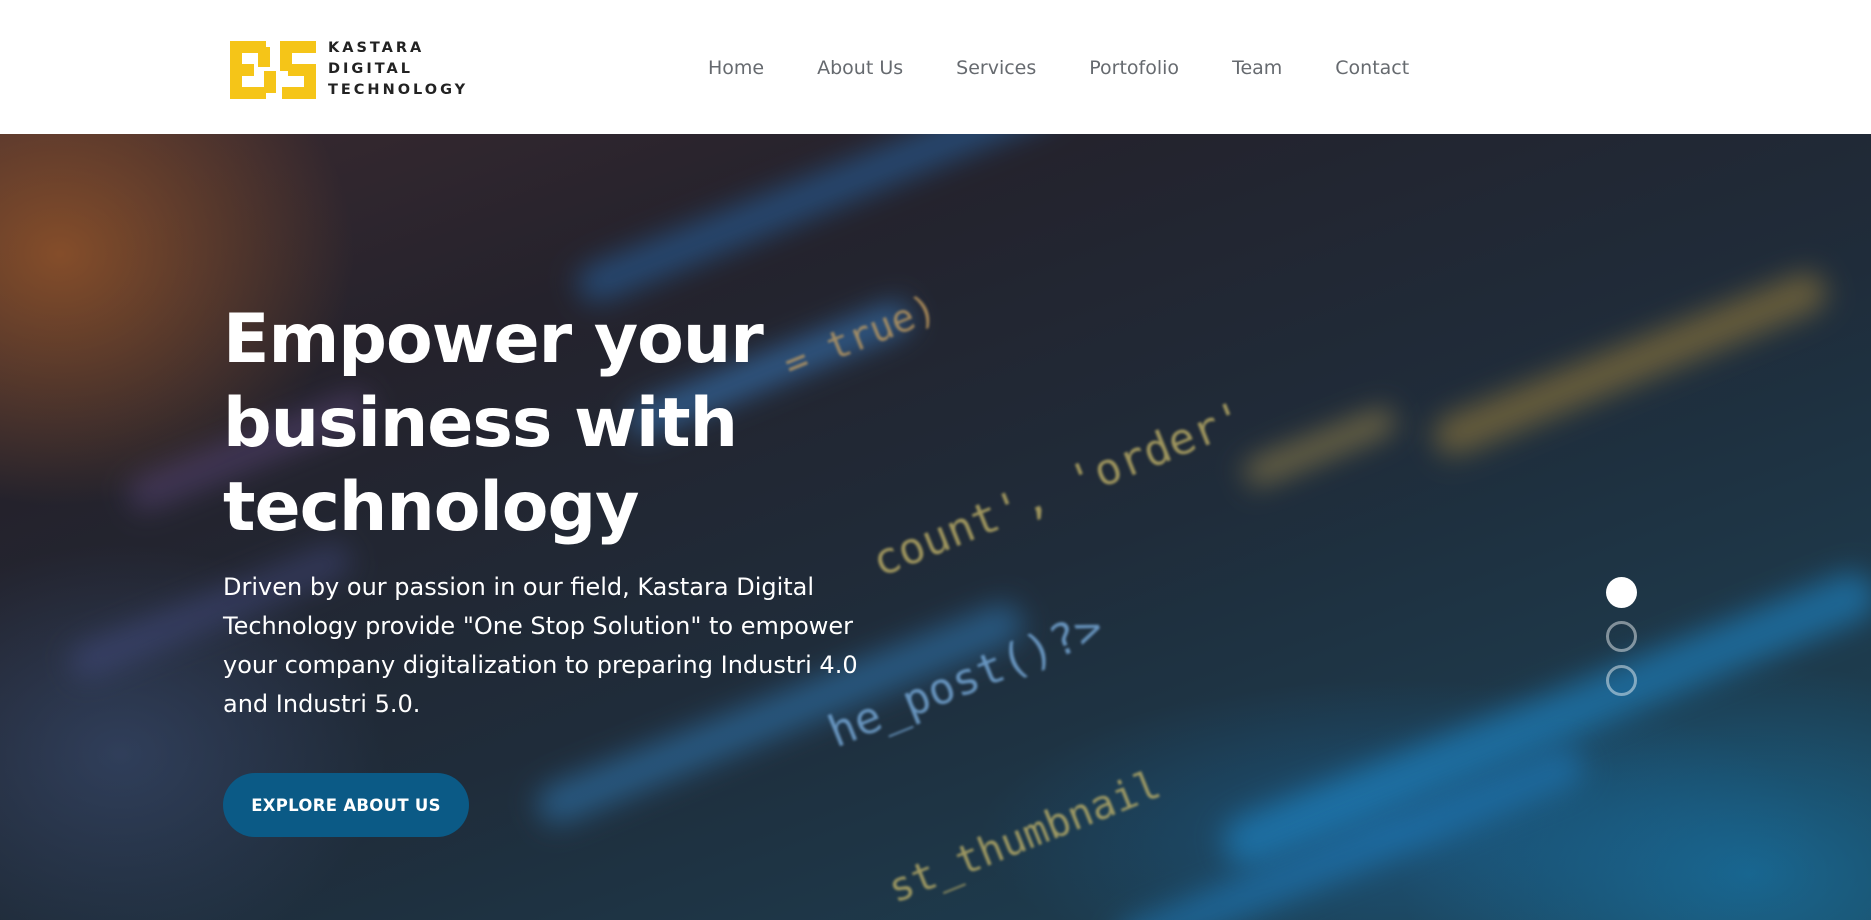 The image size is (1871, 920). Describe the element at coordinates (273, 69) in the screenshot. I see `logo-mark-icon` at that location.